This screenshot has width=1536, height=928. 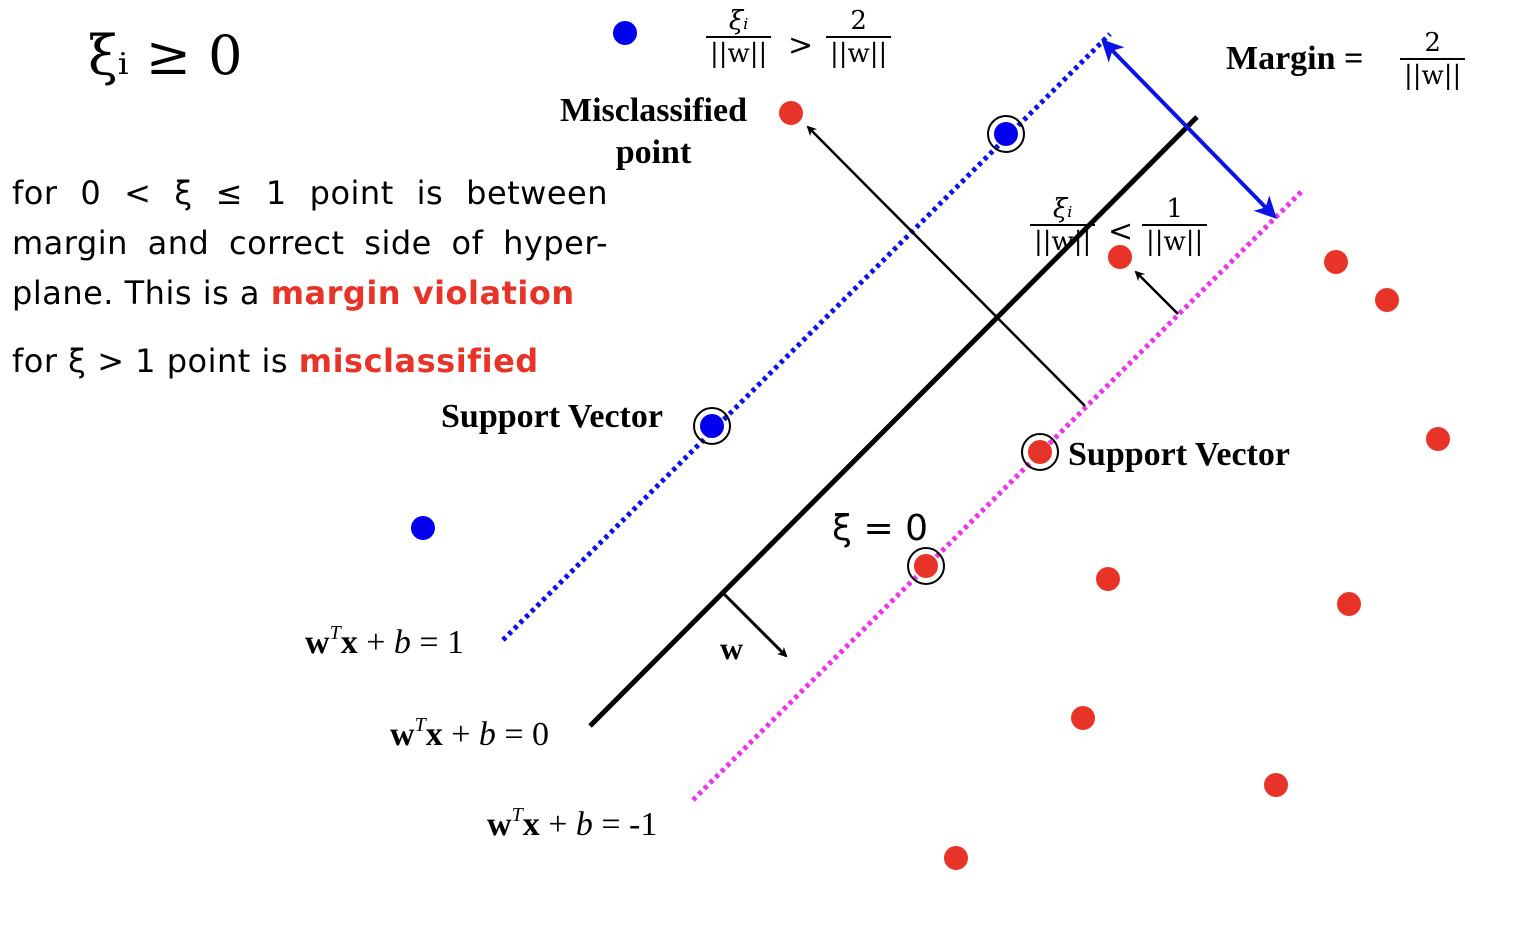 What do you see at coordinates (418, 361) in the screenshot?
I see `misclassified-highlight: misclassified` at bounding box center [418, 361].